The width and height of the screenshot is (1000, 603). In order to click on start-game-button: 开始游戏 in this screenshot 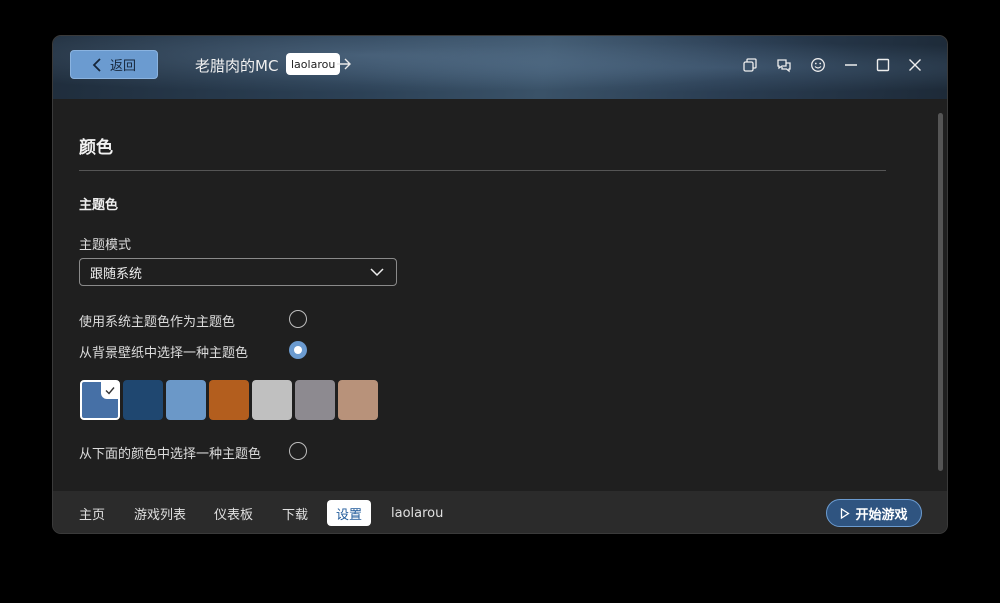, I will do `click(874, 513)`.